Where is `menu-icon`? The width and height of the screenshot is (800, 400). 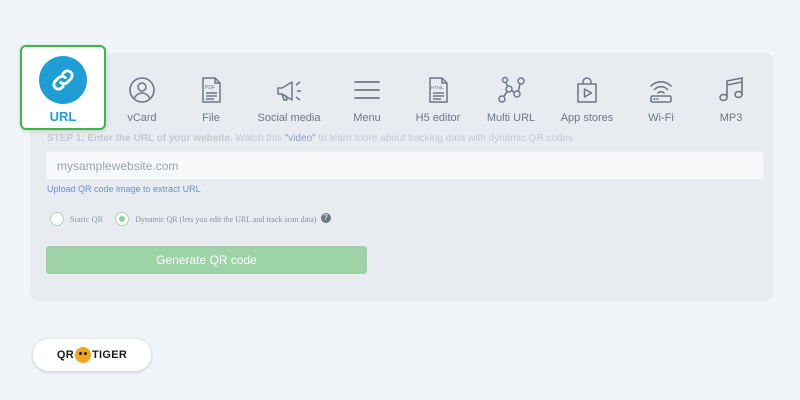 menu-icon is located at coordinates (367, 90).